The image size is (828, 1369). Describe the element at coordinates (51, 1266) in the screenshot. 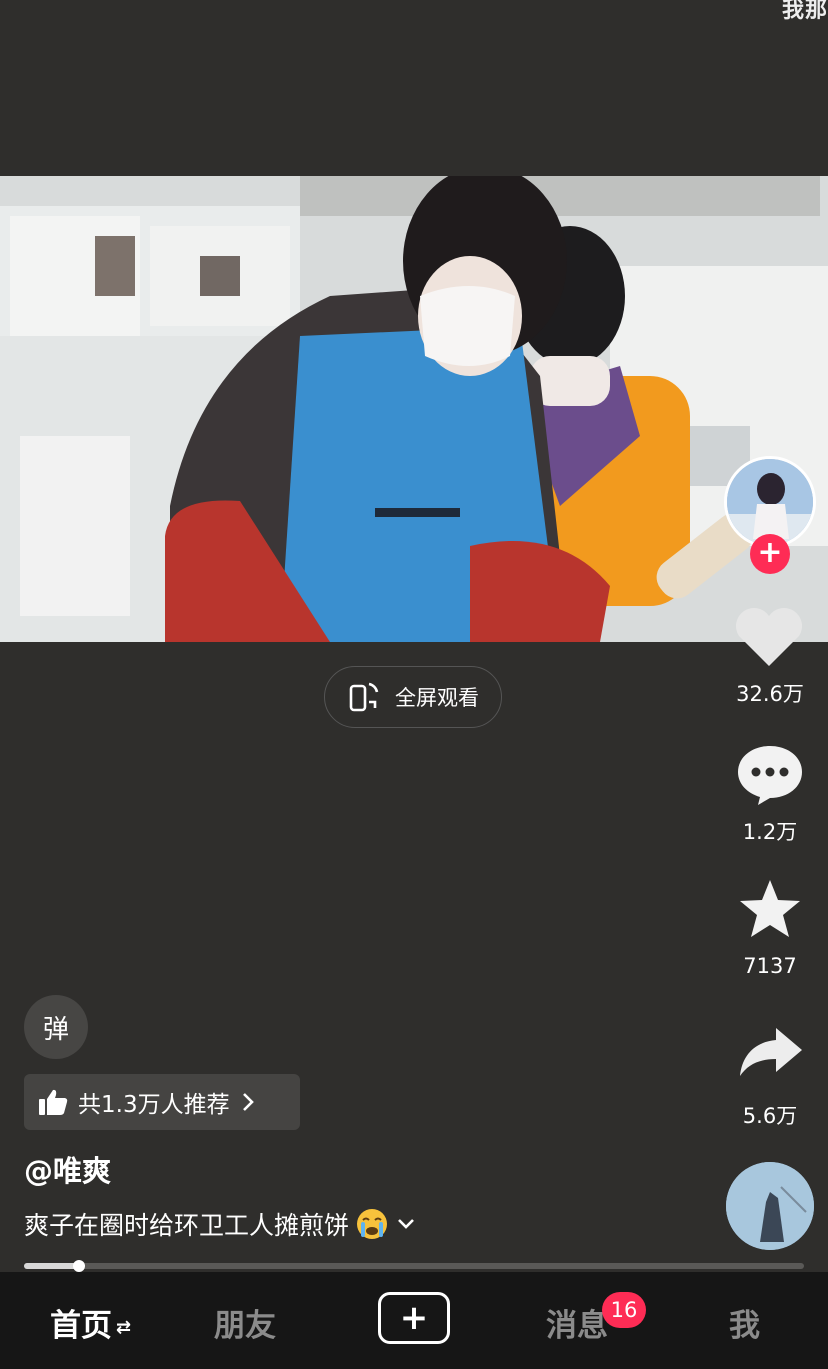

I see `progress-fill` at that location.